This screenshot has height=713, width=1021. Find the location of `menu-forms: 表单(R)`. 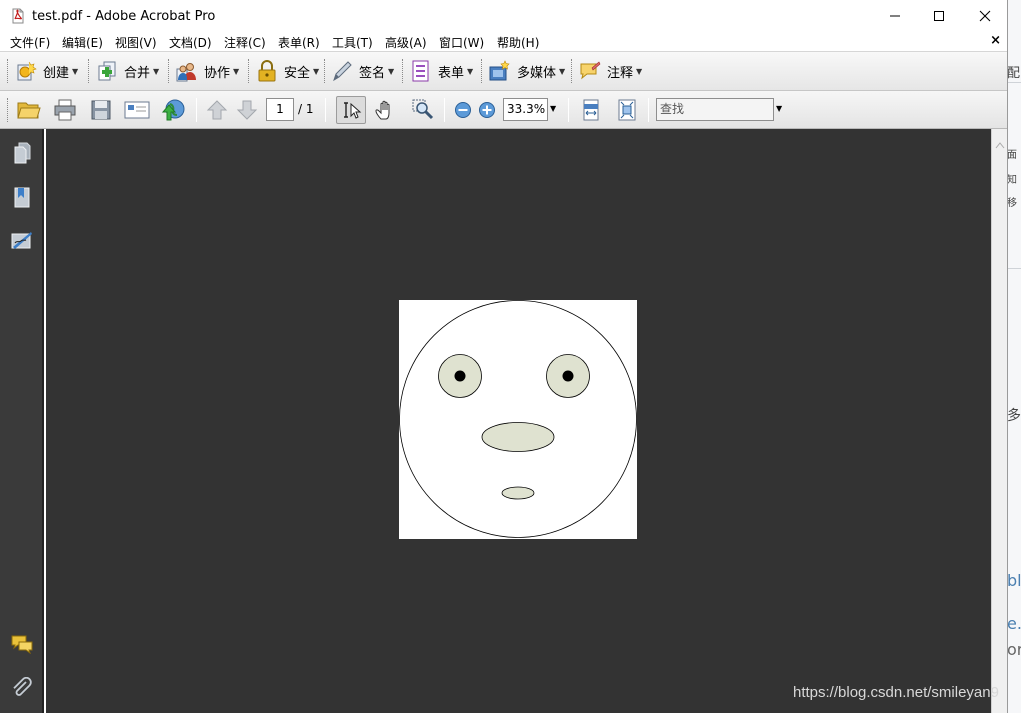

menu-forms: 表单(R) is located at coordinates (299, 42).